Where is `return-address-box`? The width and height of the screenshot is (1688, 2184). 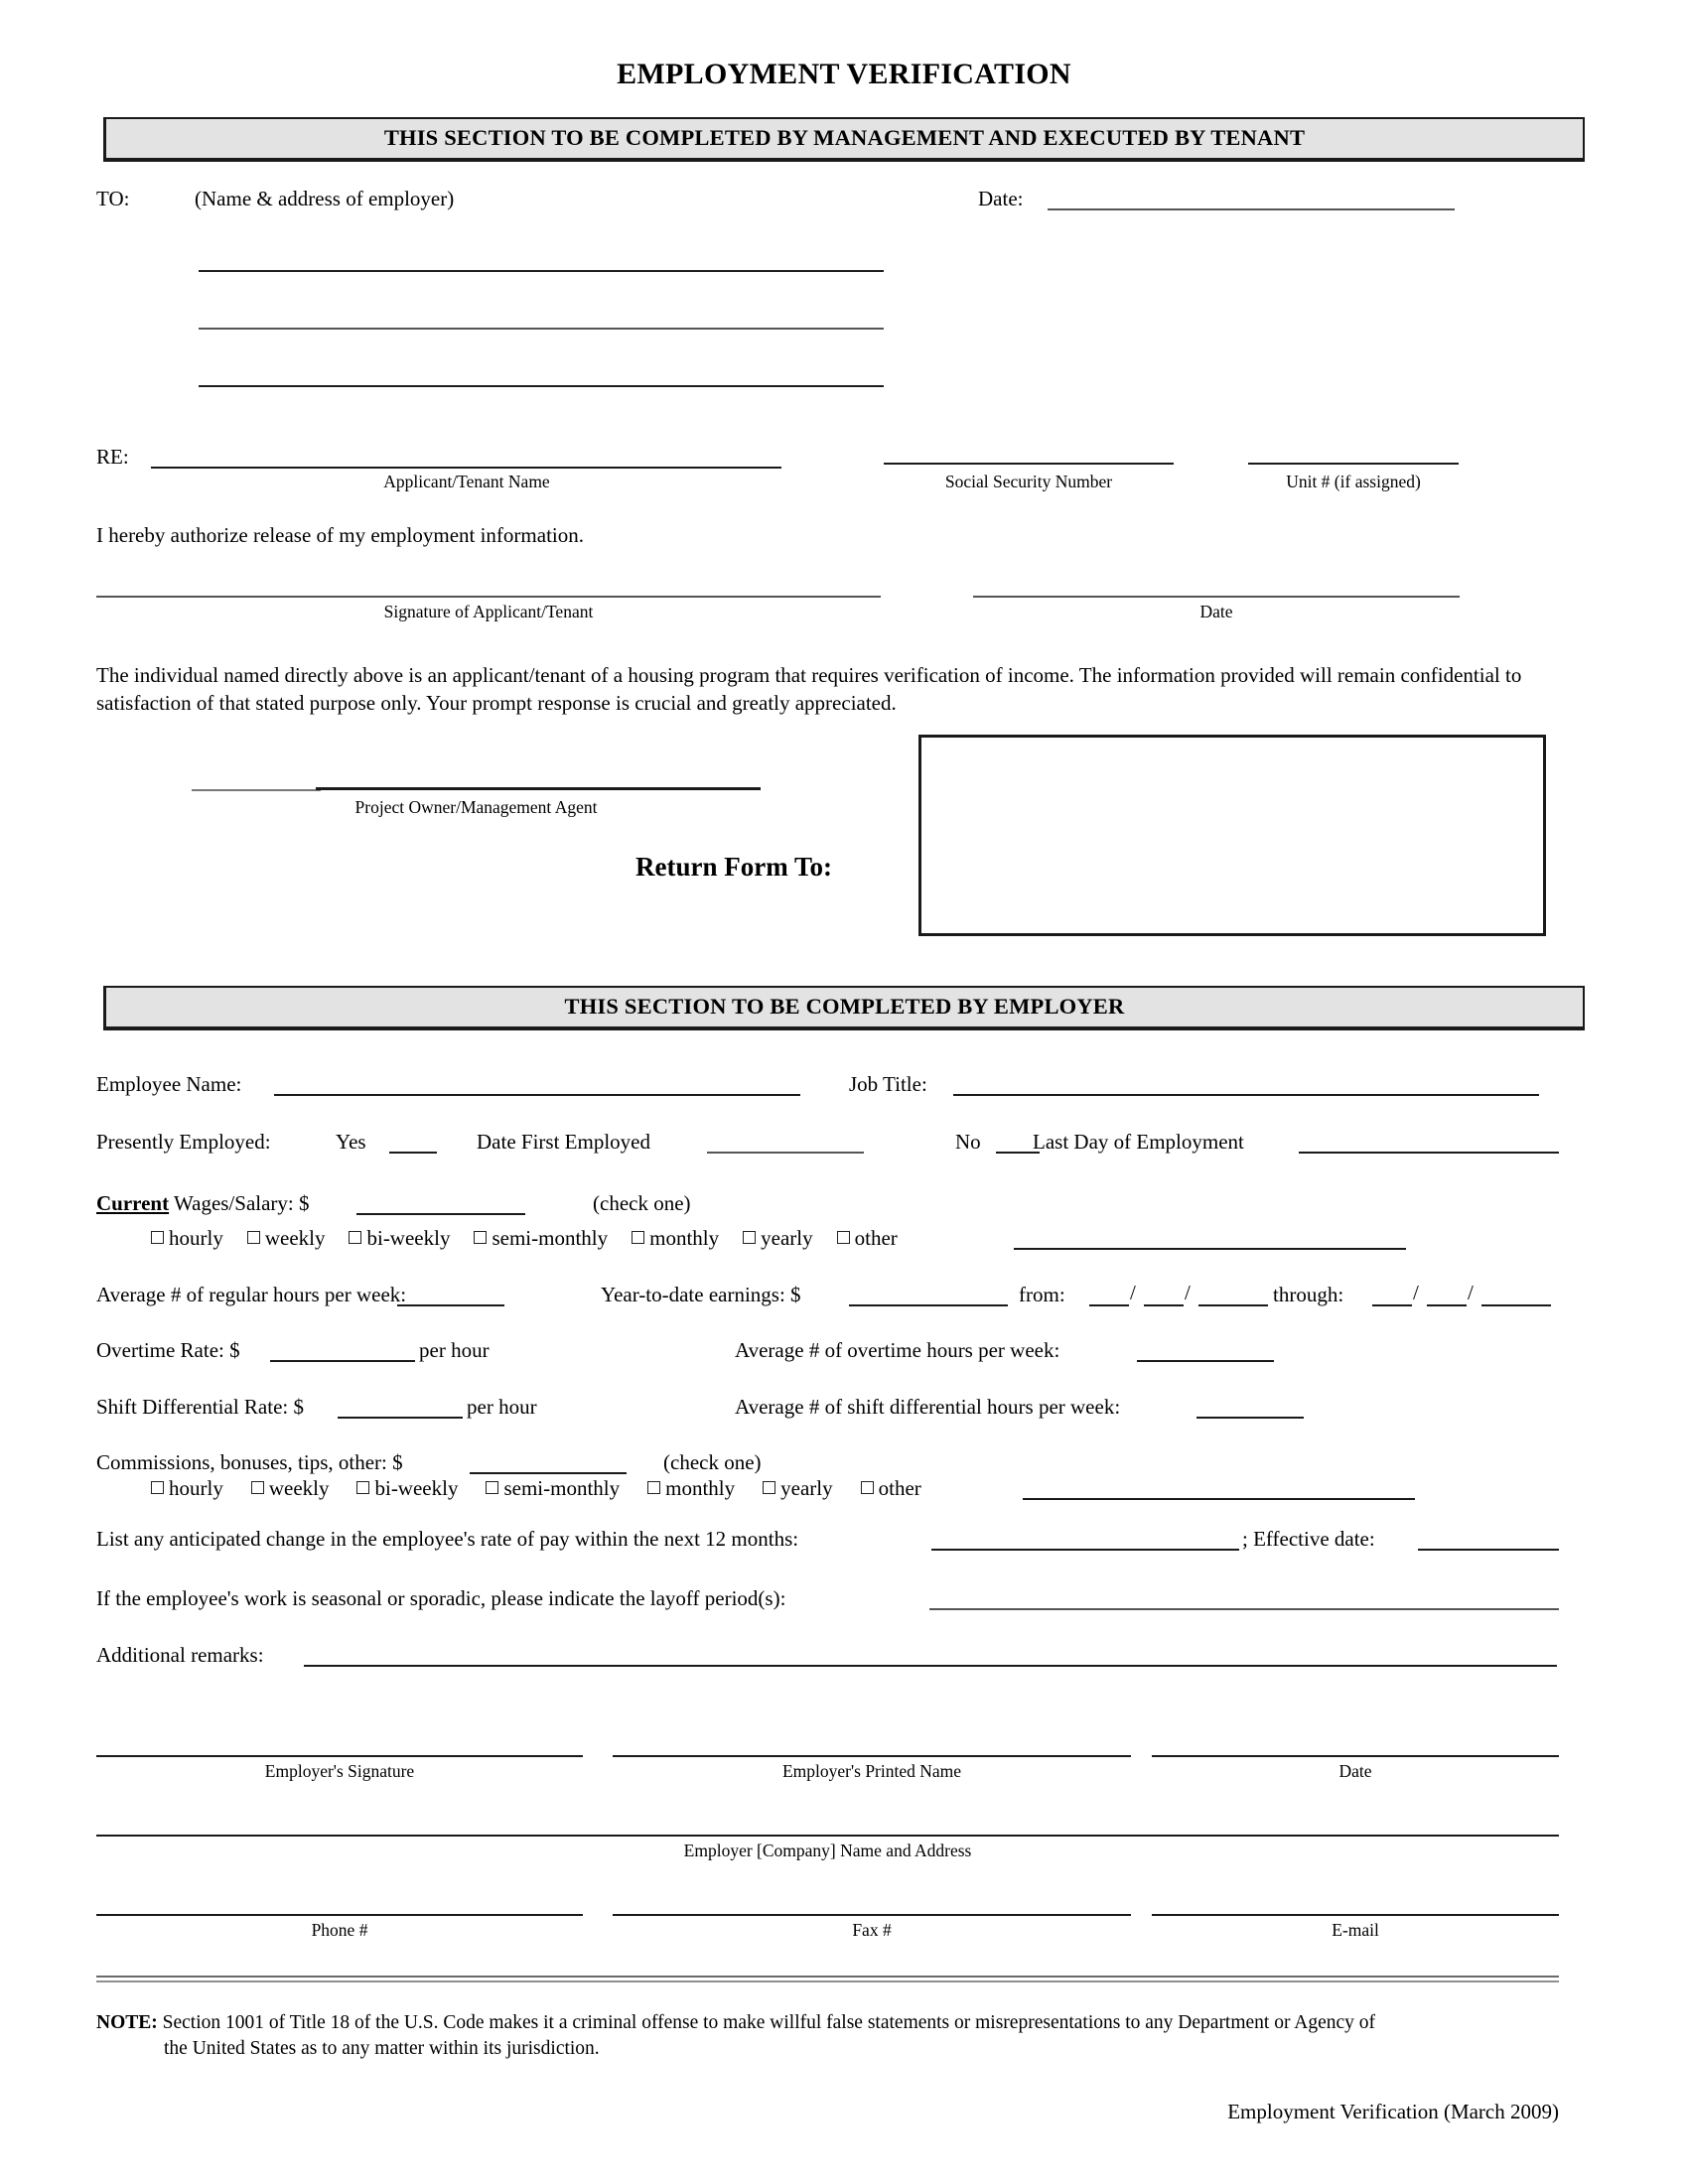
return-address-box is located at coordinates (1232, 835).